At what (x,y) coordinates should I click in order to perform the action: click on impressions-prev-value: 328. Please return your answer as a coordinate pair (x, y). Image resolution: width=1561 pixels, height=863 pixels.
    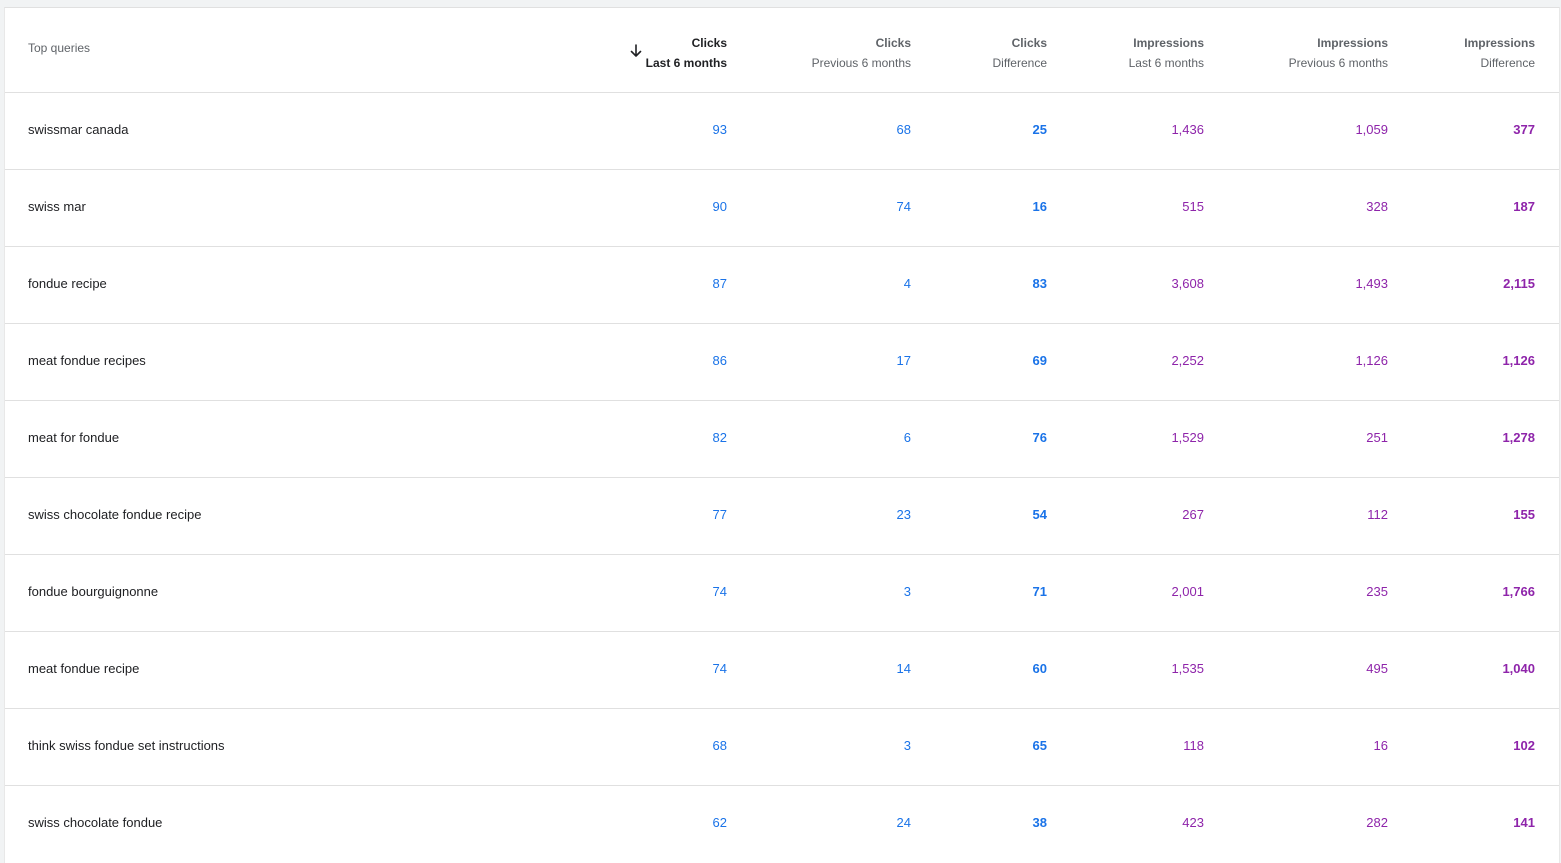
    Looking at the image, I should click on (1377, 206).